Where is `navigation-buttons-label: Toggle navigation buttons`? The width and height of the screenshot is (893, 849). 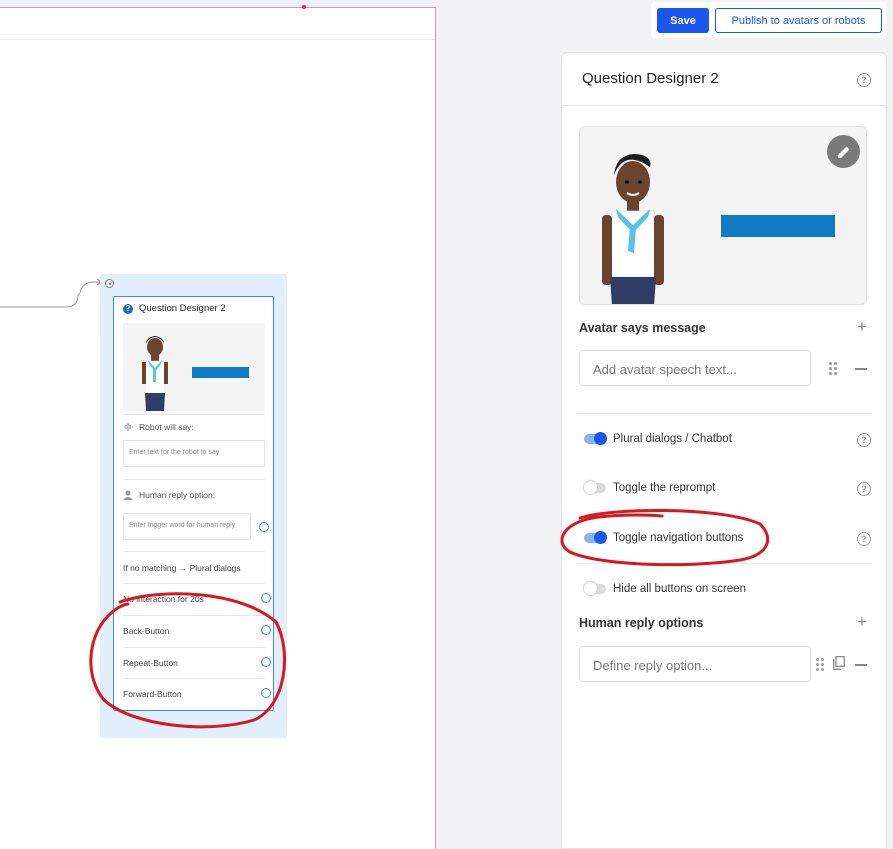 navigation-buttons-label: Toggle navigation buttons is located at coordinates (678, 538).